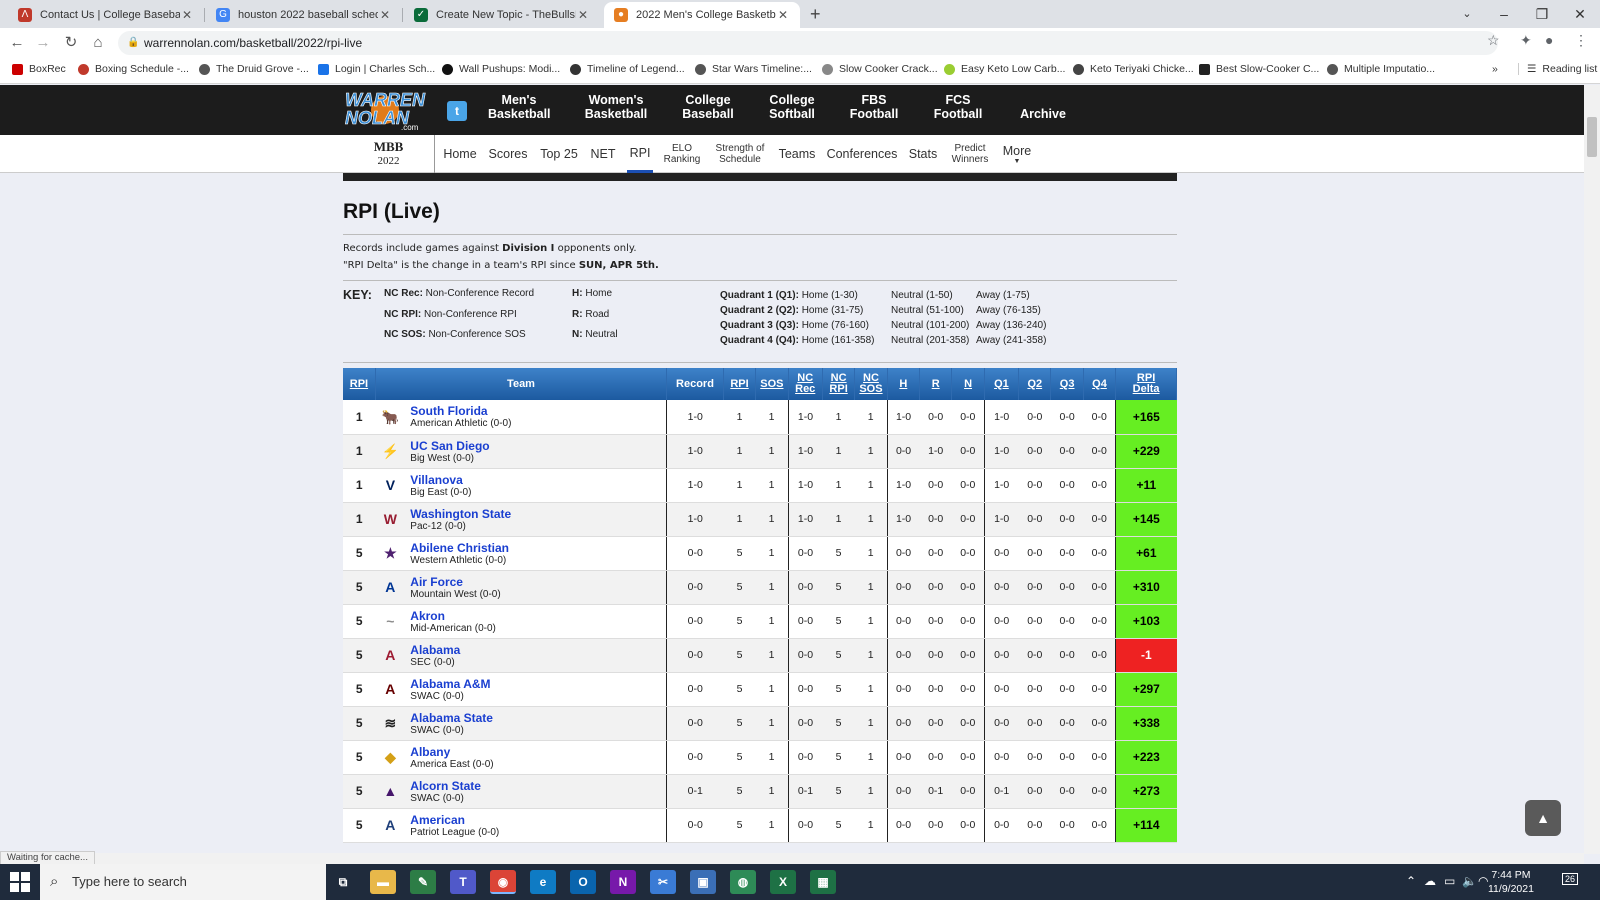 This screenshot has width=1600, height=900. Describe the element at coordinates (453, 616) in the screenshot. I see `team-link: Akron` at that location.